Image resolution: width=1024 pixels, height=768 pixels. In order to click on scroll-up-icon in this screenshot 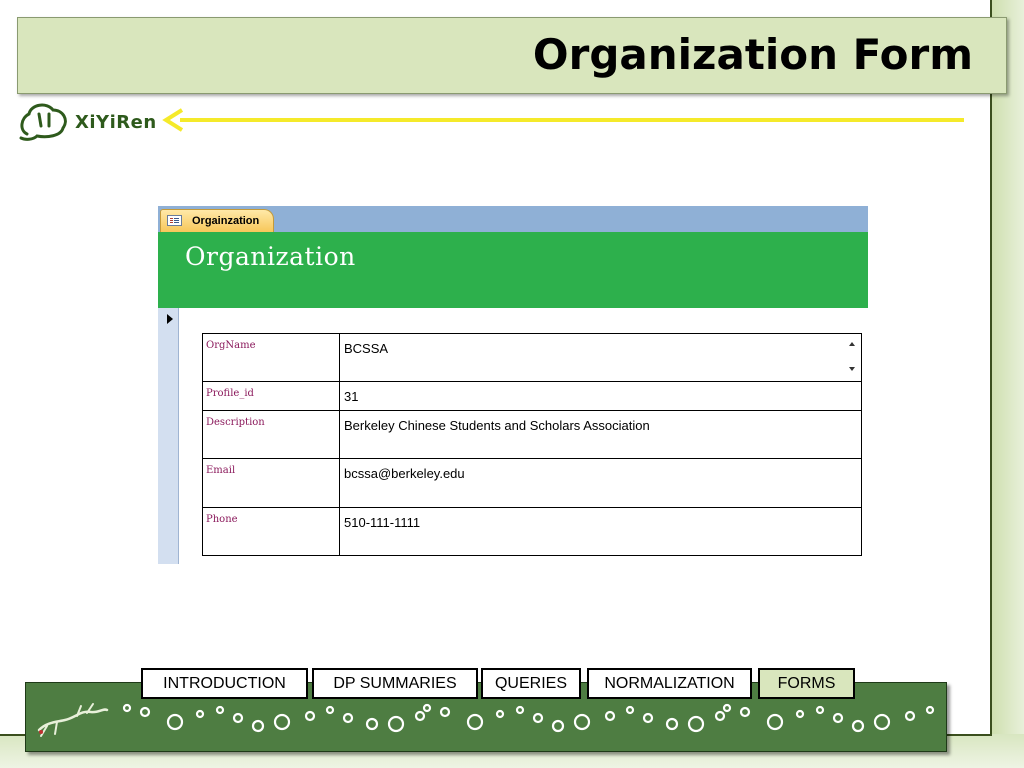, I will do `click(852, 344)`.